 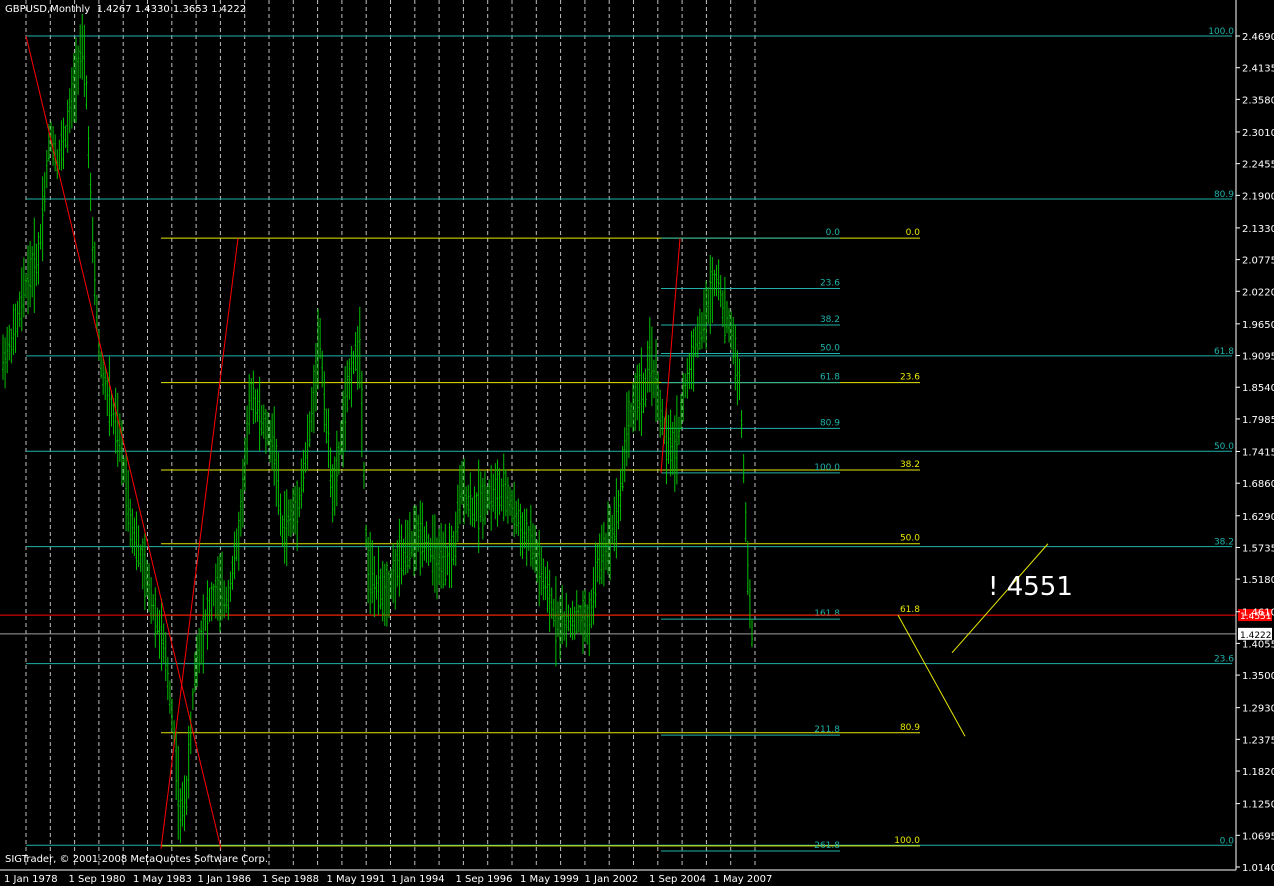 What do you see at coordinates (1258, 709) in the screenshot?
I see `y-tick-label: 1.2930` at bounding box center [1258, 709].